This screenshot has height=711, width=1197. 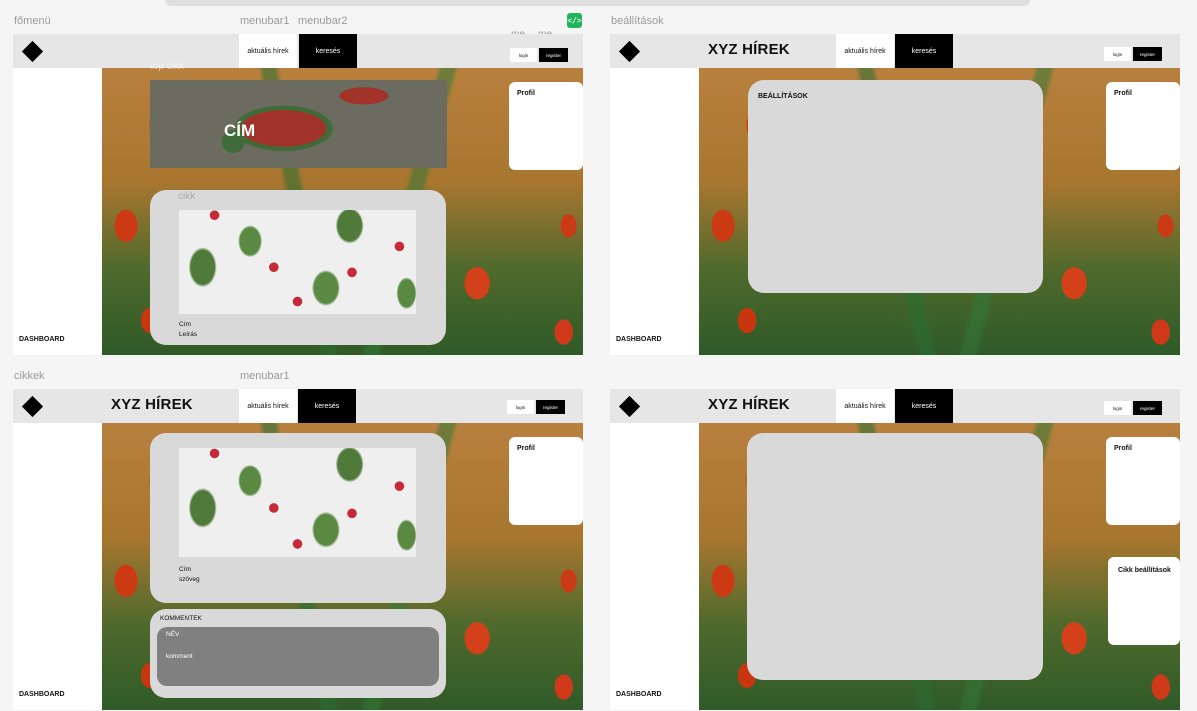 What do you see at coordinates (1144, 570) in the screenshot?
I see `article-settings-title: Cikk beállítások` at bounding box center [1144, 570].